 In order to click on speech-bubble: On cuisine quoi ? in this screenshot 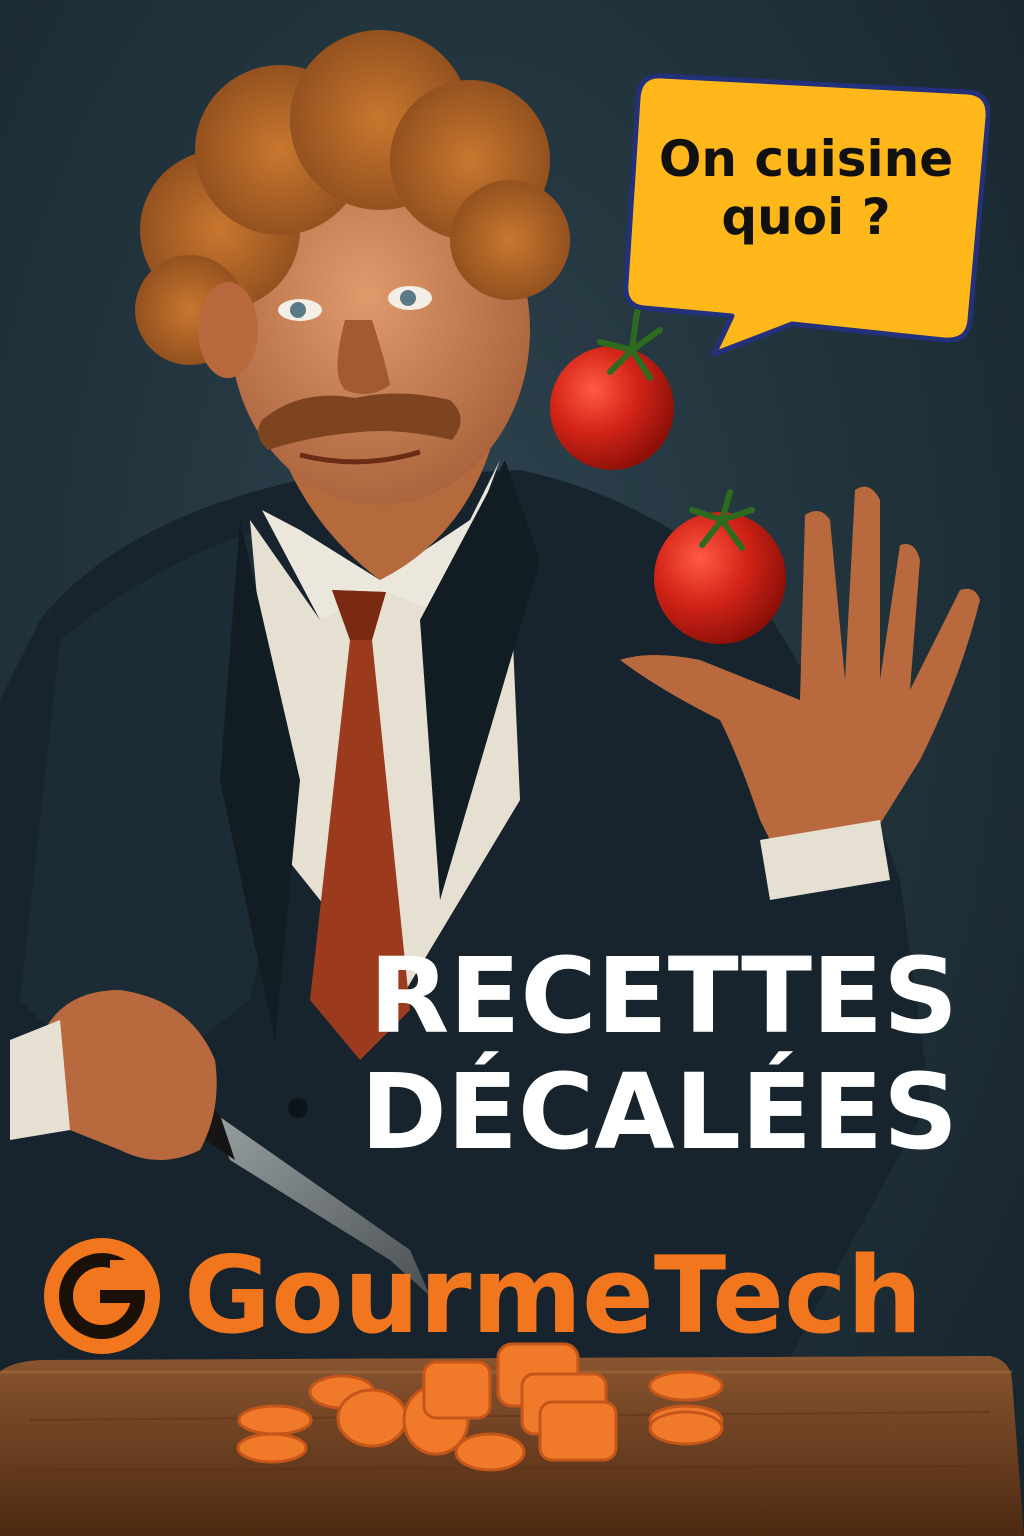, I will do `click(806, 214)`.